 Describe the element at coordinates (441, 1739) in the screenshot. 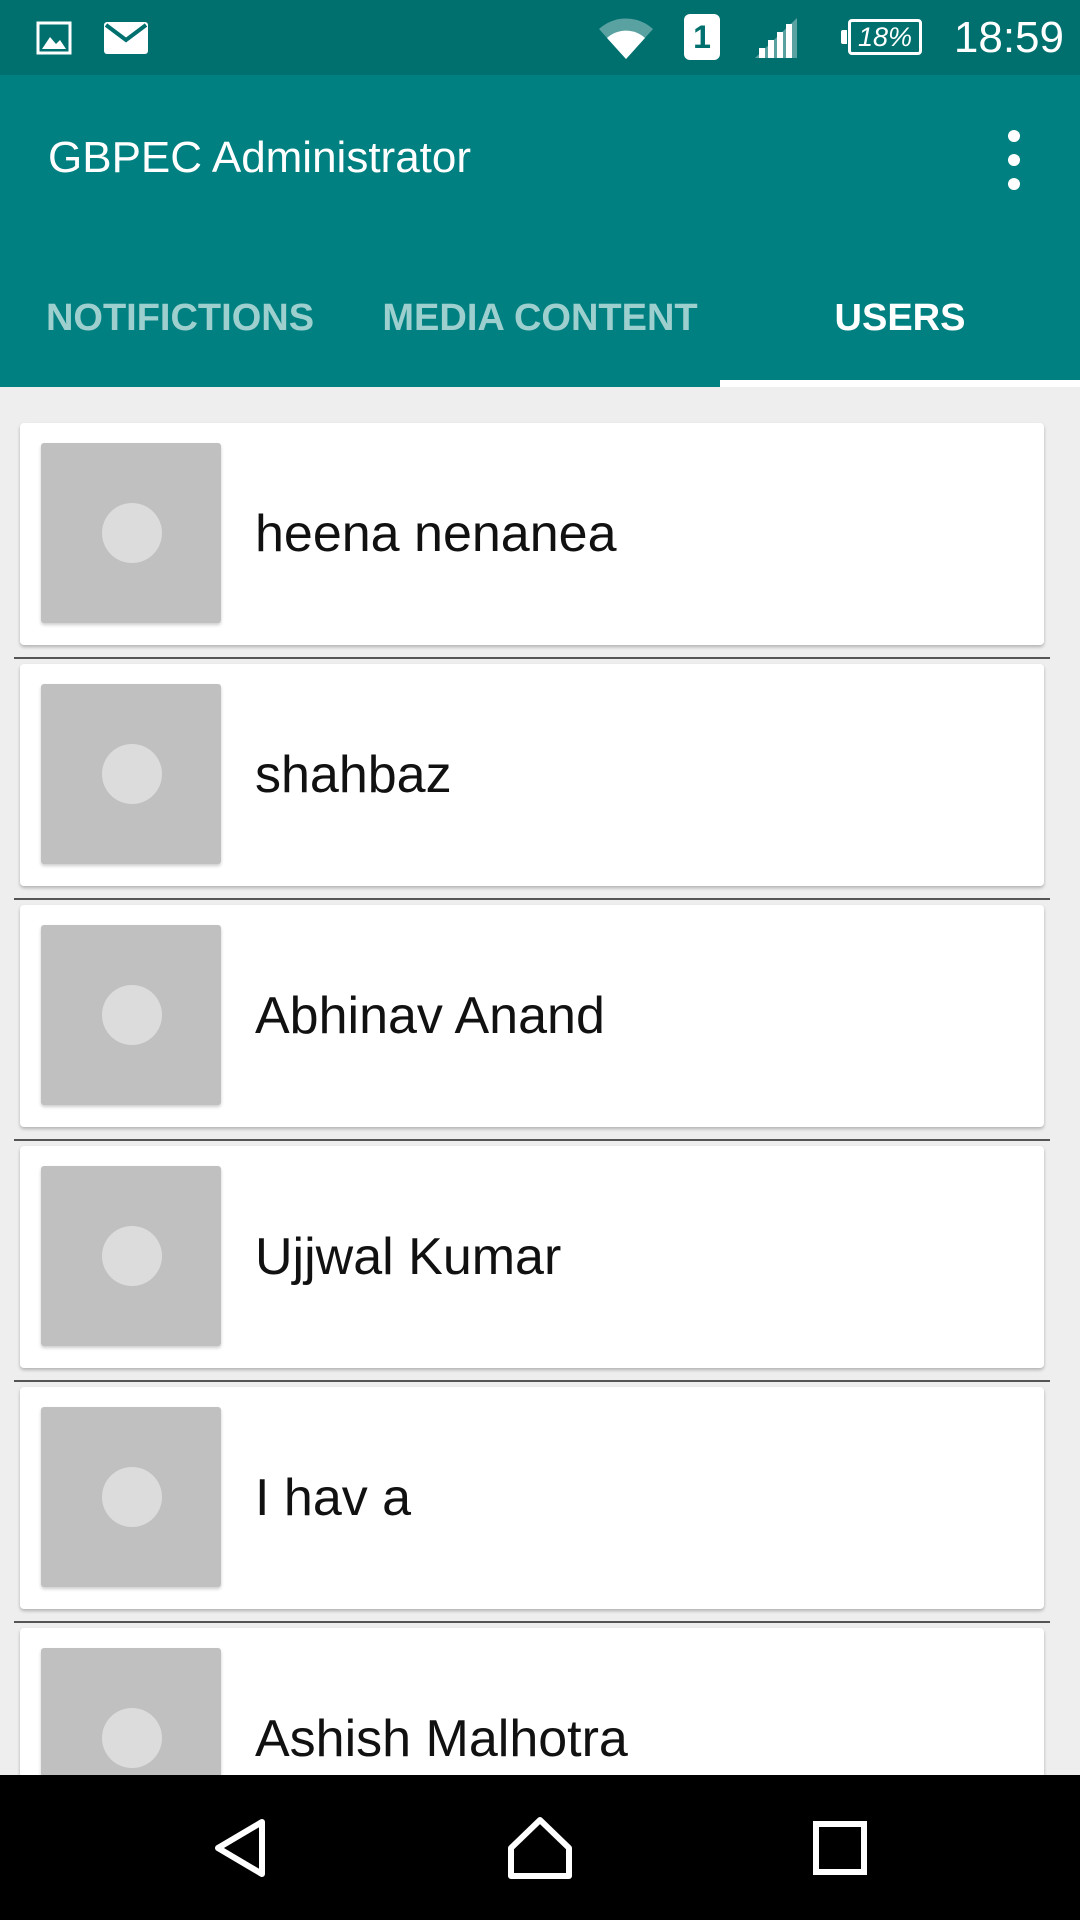

I see `user-name: Ashish Malhotra` at that location.